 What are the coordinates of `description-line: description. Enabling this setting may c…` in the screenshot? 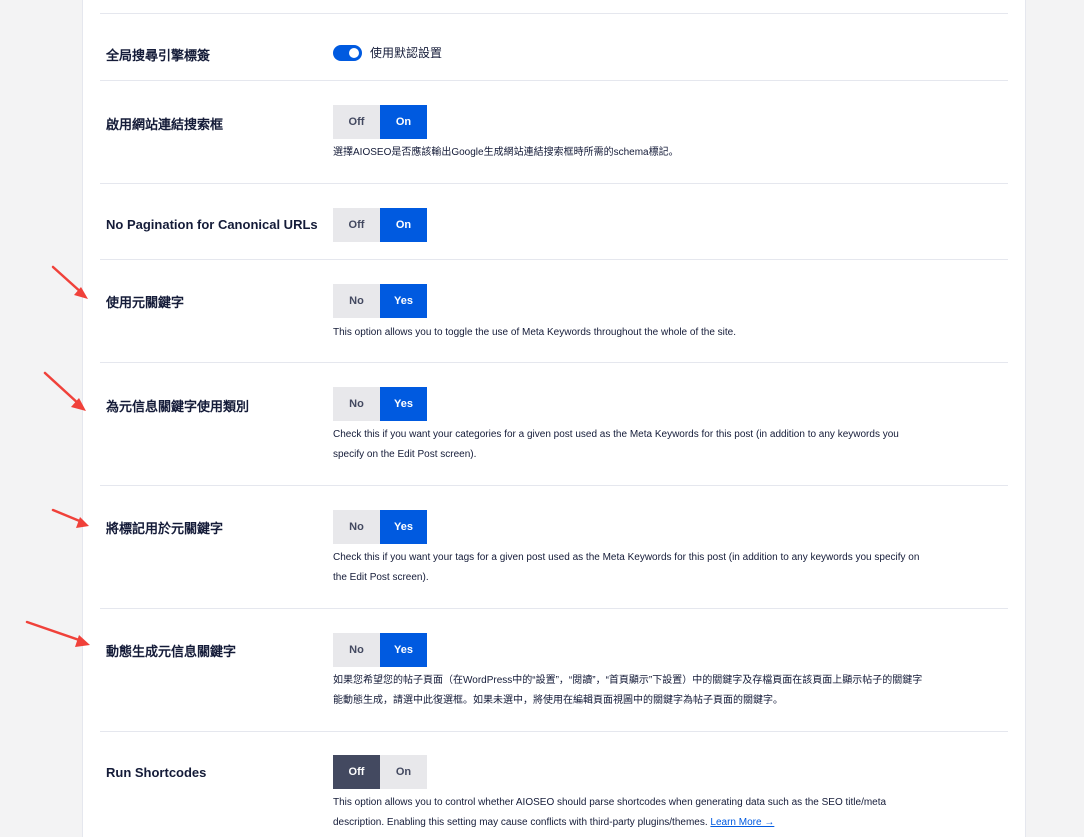 It's located at (668, 823).